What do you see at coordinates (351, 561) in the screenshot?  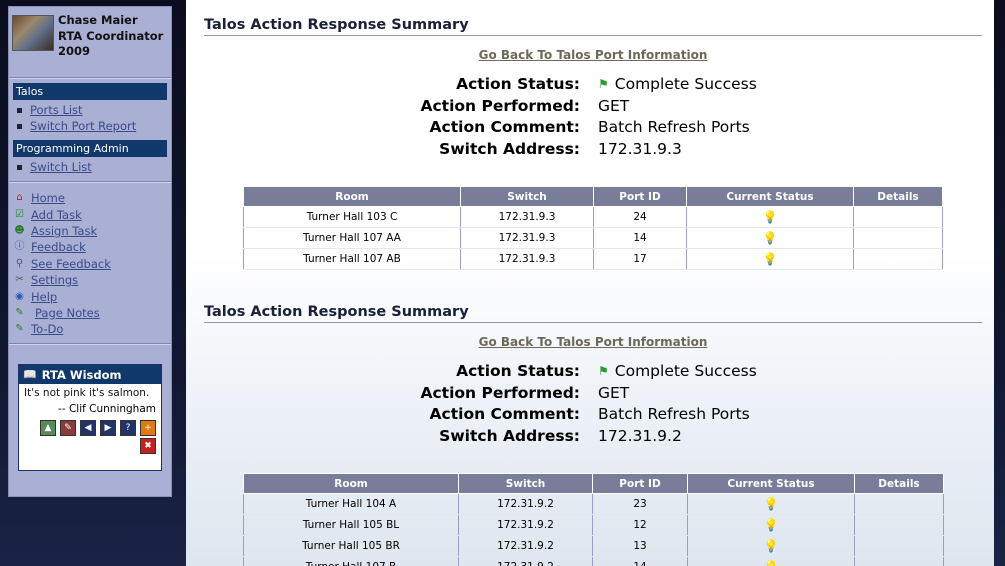 I see `cell-room: Turner Hall 107 B` at bounding box center [351, 561].